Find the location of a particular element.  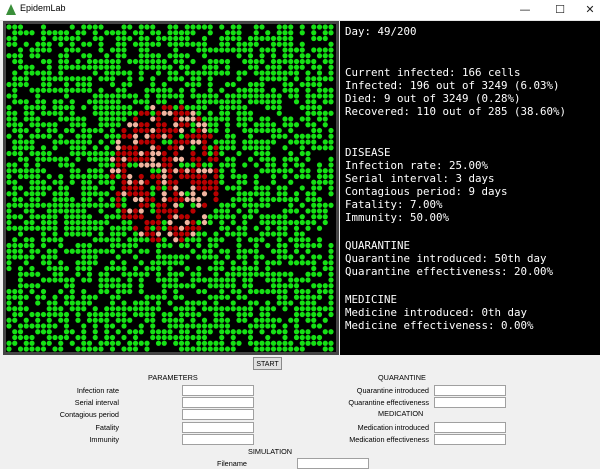

medication-effectiveness-input is located at coordinates (470, 439).